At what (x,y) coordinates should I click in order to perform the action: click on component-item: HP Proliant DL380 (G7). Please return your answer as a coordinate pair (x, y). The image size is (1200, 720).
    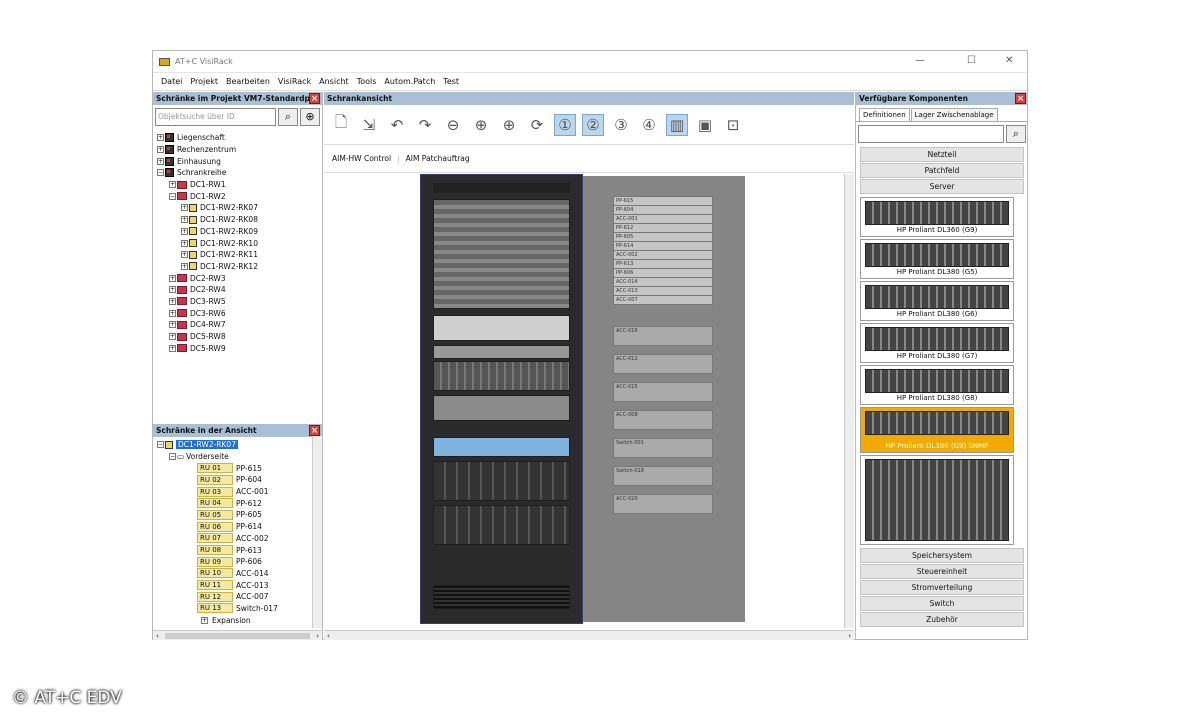
    Looking at the image, I should click on (937, 343).